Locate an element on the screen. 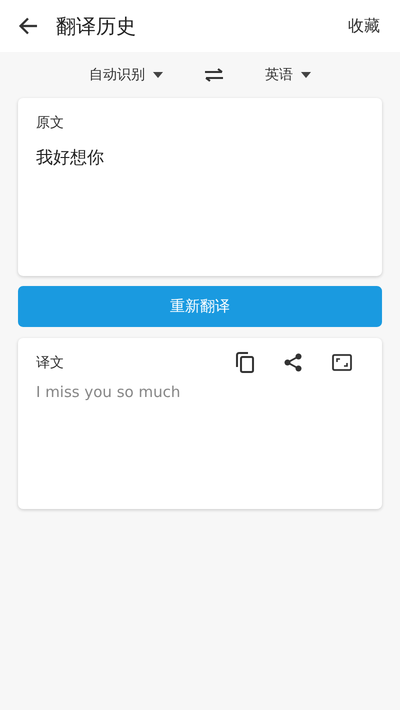  source-text: 我好想你 is located at coordinates (70, 158).